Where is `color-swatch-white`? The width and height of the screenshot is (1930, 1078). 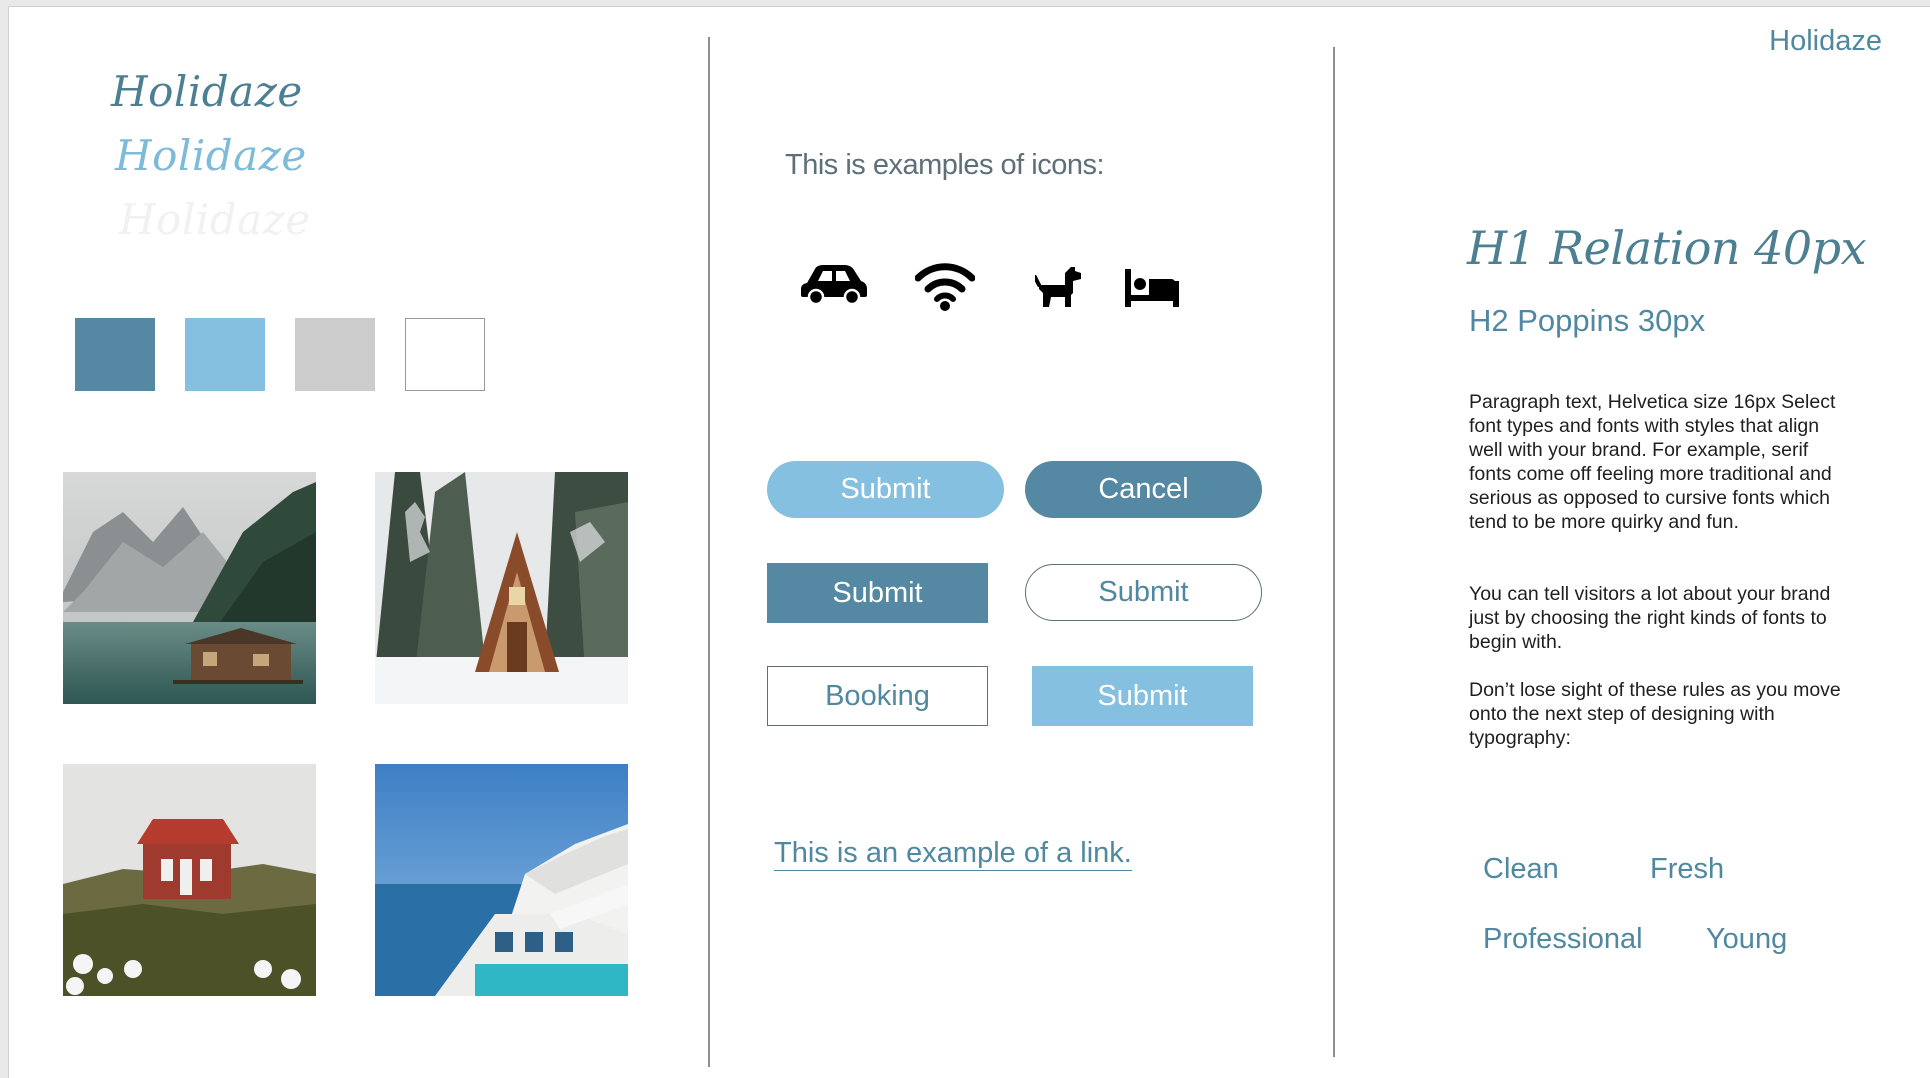
color-swatch-white is located at coordinates (445, 354).